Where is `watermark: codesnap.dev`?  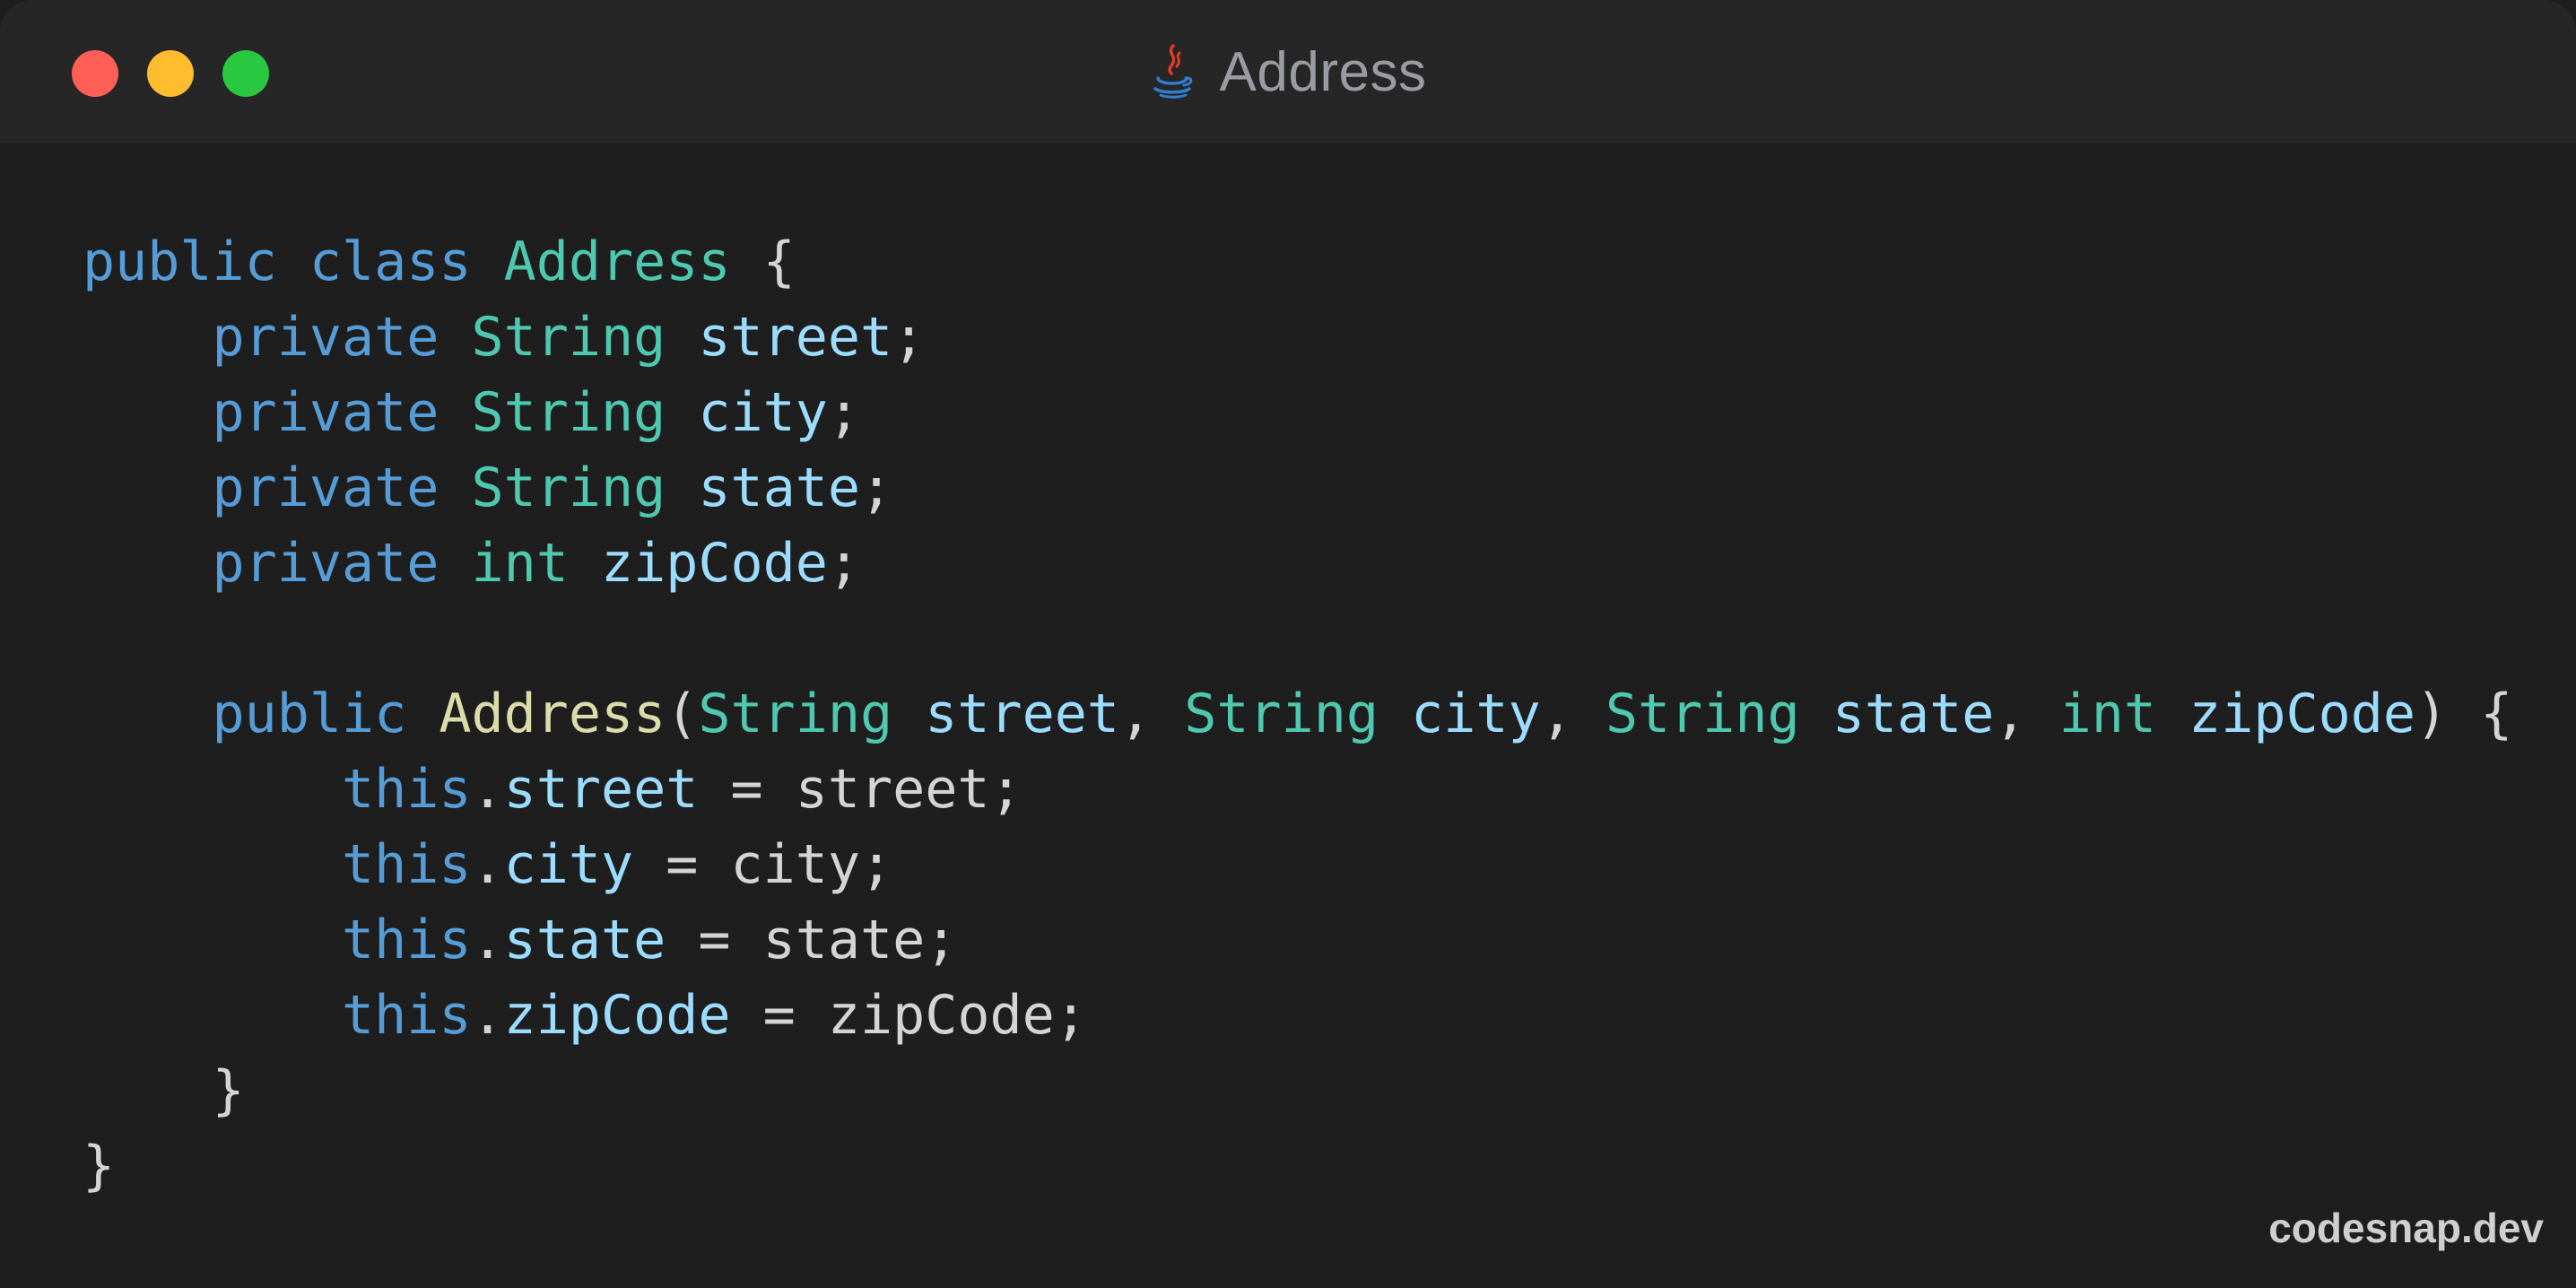 watermark: codesnap.dev is located at coordinates (2406, 1228).